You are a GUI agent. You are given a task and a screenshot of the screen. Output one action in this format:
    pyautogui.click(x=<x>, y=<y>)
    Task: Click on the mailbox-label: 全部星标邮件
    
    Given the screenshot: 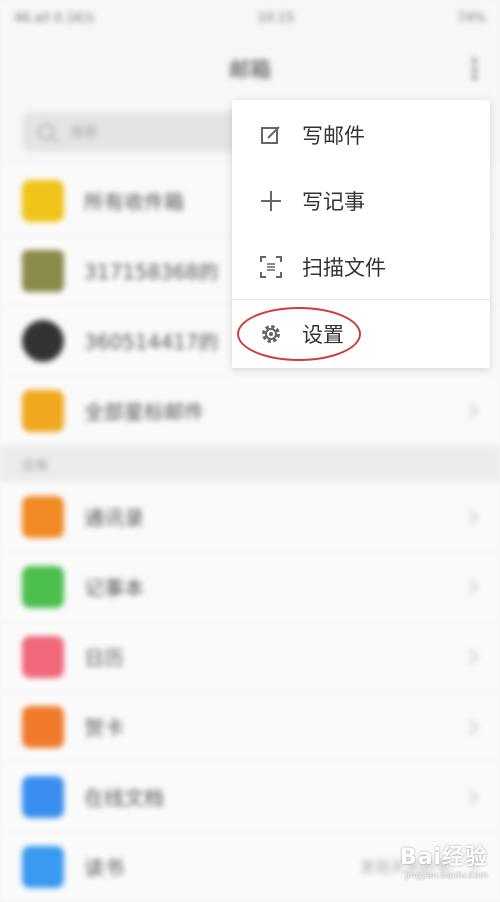 What is the action you would take?
    pyautogui.click(x=144, y=412)
    